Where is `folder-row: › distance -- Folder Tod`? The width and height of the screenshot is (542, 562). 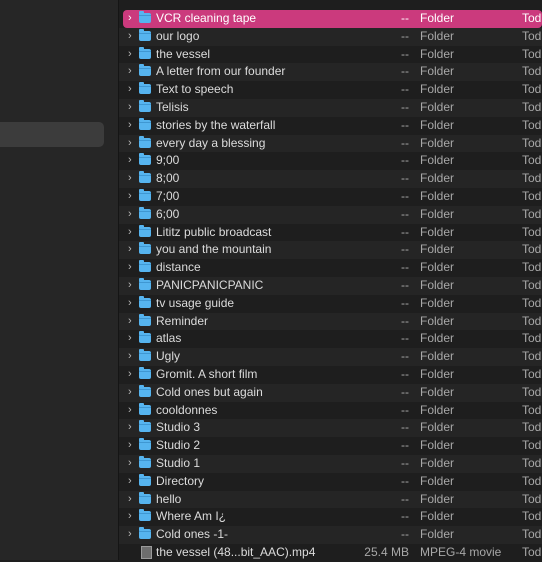 folder-row: › distance -- Folder Tod is located at coordinates (330, 268).